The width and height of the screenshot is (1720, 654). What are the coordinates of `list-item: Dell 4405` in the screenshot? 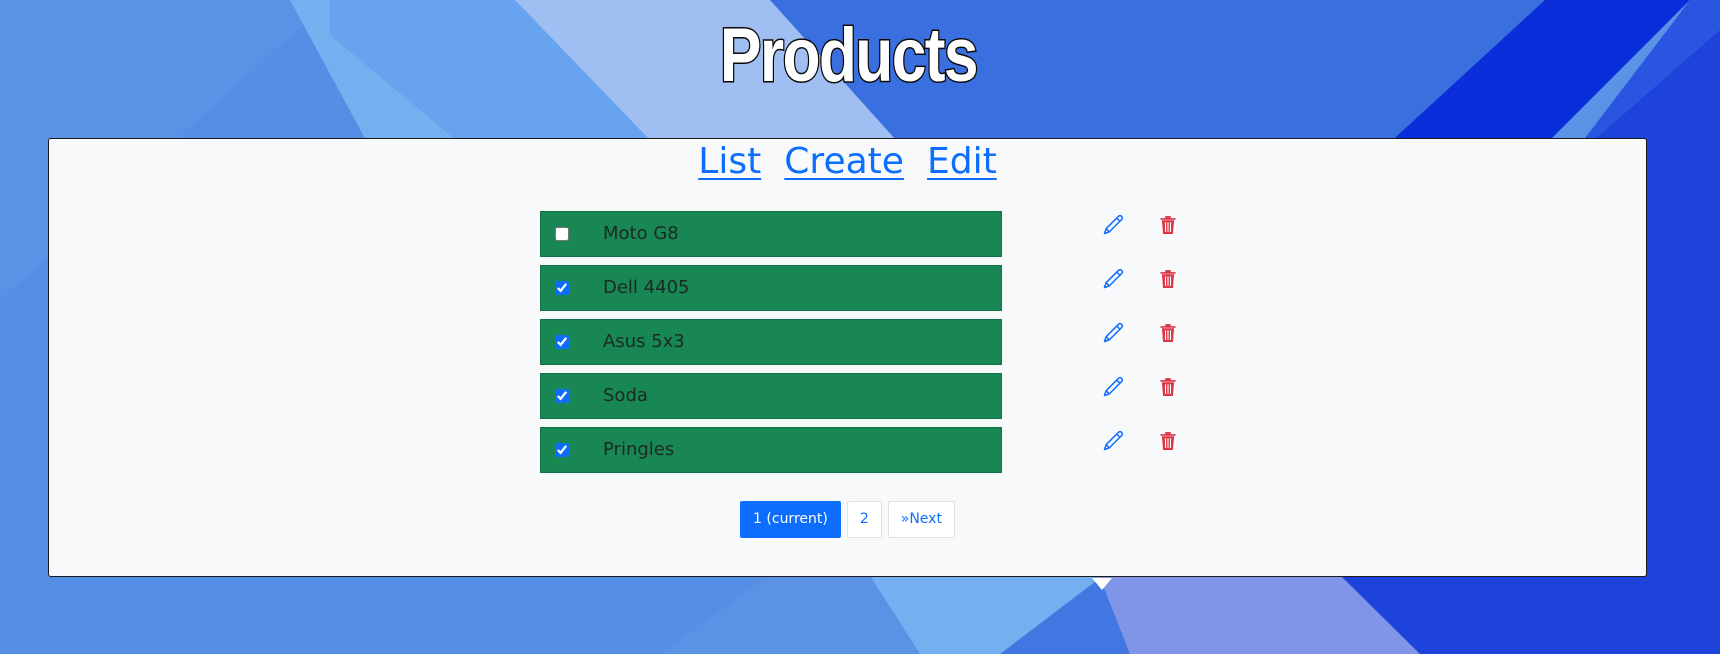 It's located at (858, 292).